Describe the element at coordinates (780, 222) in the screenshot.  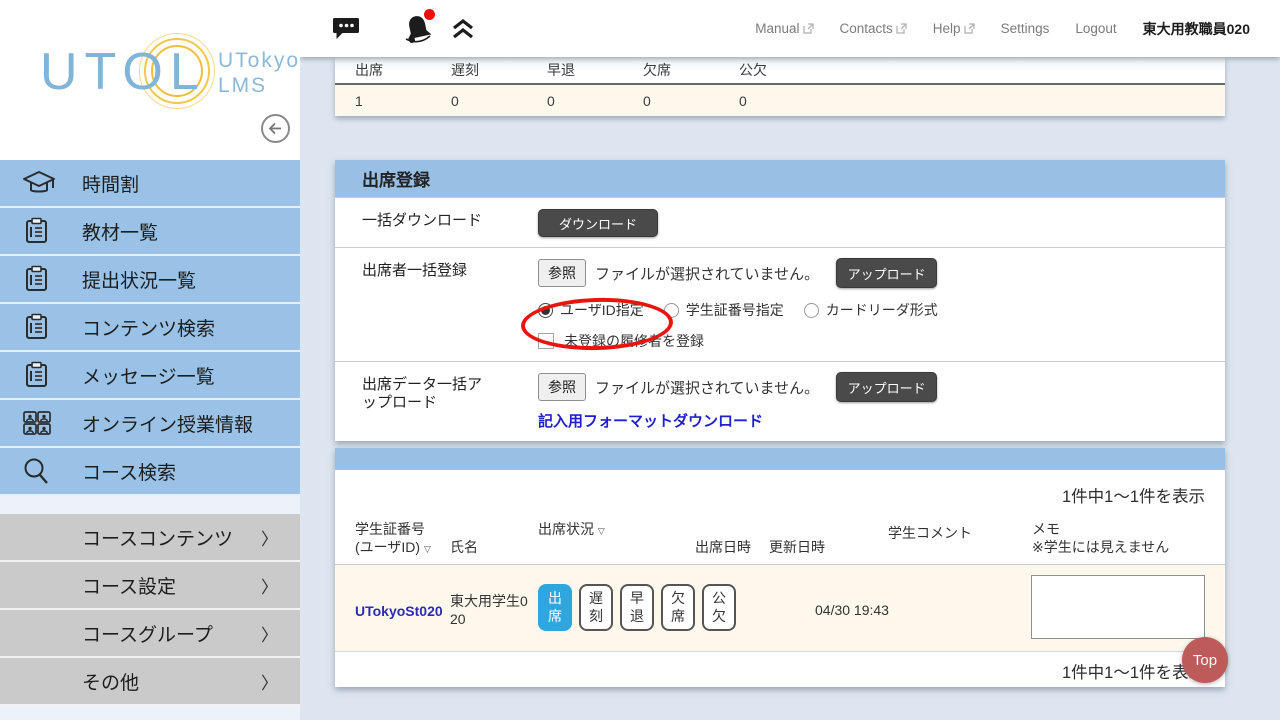
I see `bulk-download-row: 一括ダウンロード ダウンロード` at that location.